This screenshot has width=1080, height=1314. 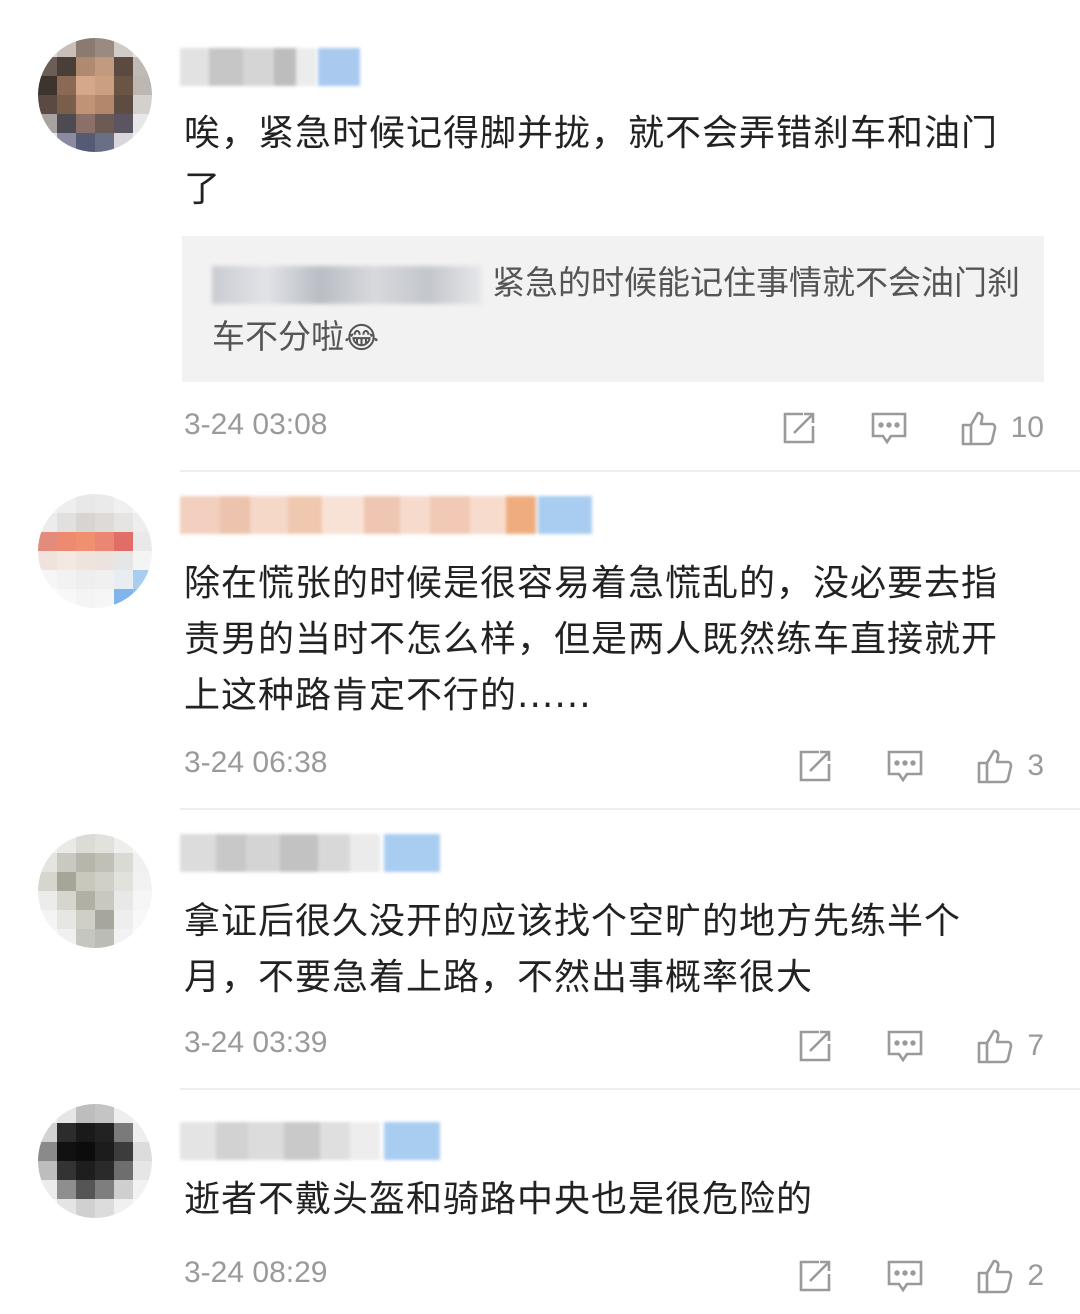 I want to click on comment-meta: 3-24 03:39 7, so click(x=614, y=1046).